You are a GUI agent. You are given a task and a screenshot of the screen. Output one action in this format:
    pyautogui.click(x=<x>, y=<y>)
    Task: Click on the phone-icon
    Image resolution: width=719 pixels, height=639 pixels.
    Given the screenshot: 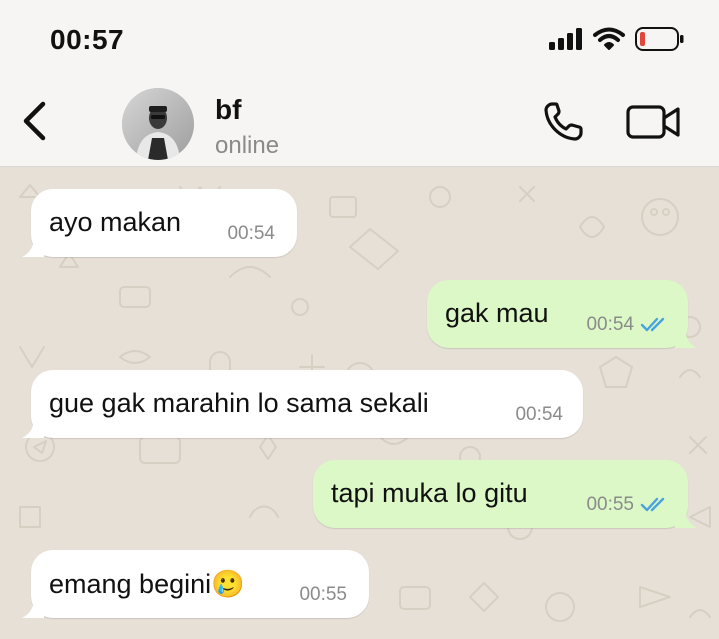 What is the action you would take?
    pyautogui.click(x=564, y=124)
    